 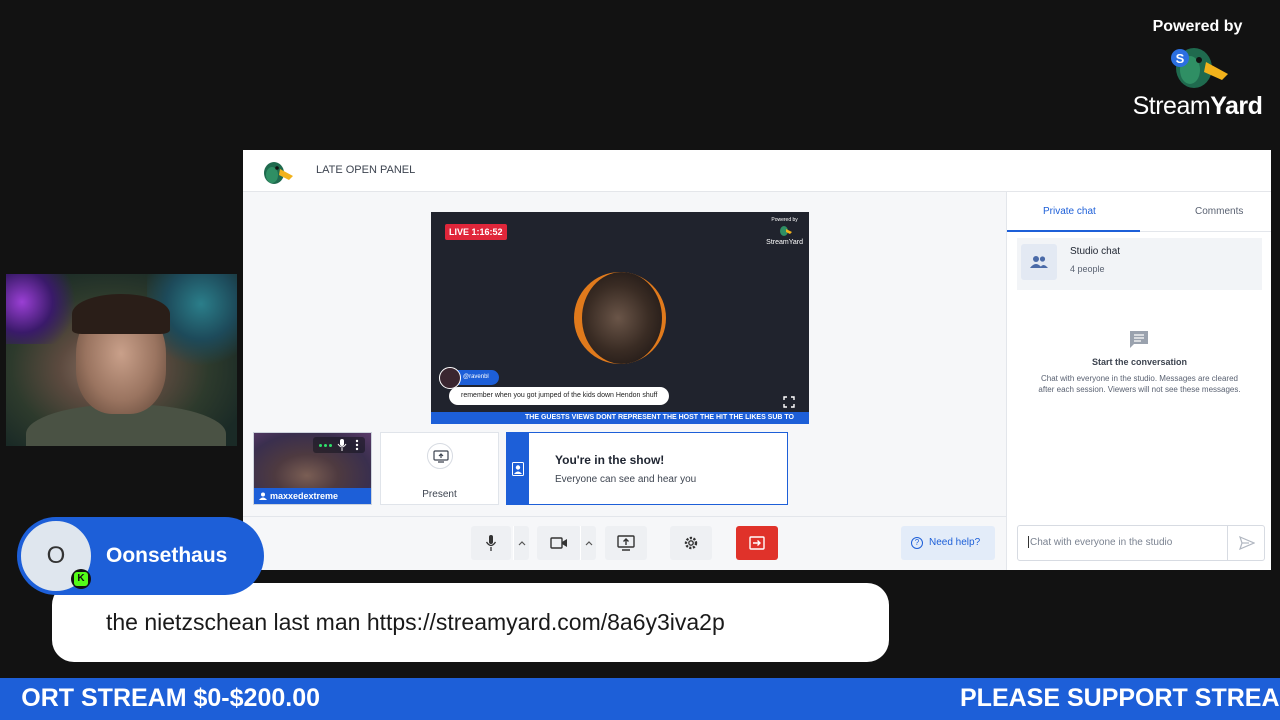 I want to click on present-button: Present, so click(x=439, y=468).